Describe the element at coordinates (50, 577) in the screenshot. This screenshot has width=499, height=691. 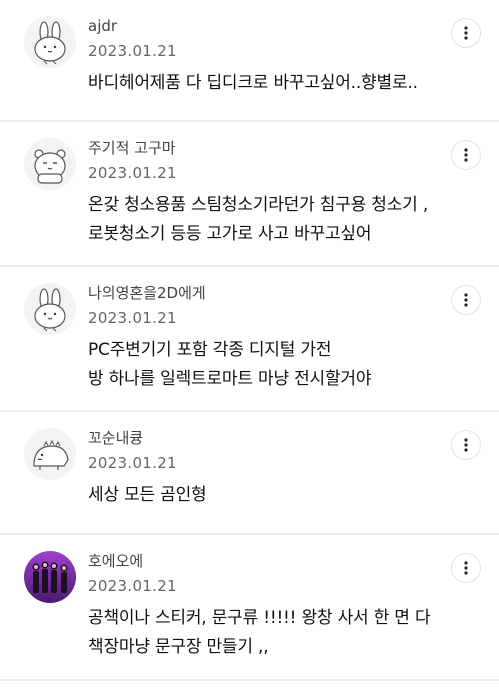
I see `group-photo-avatar` at that location.